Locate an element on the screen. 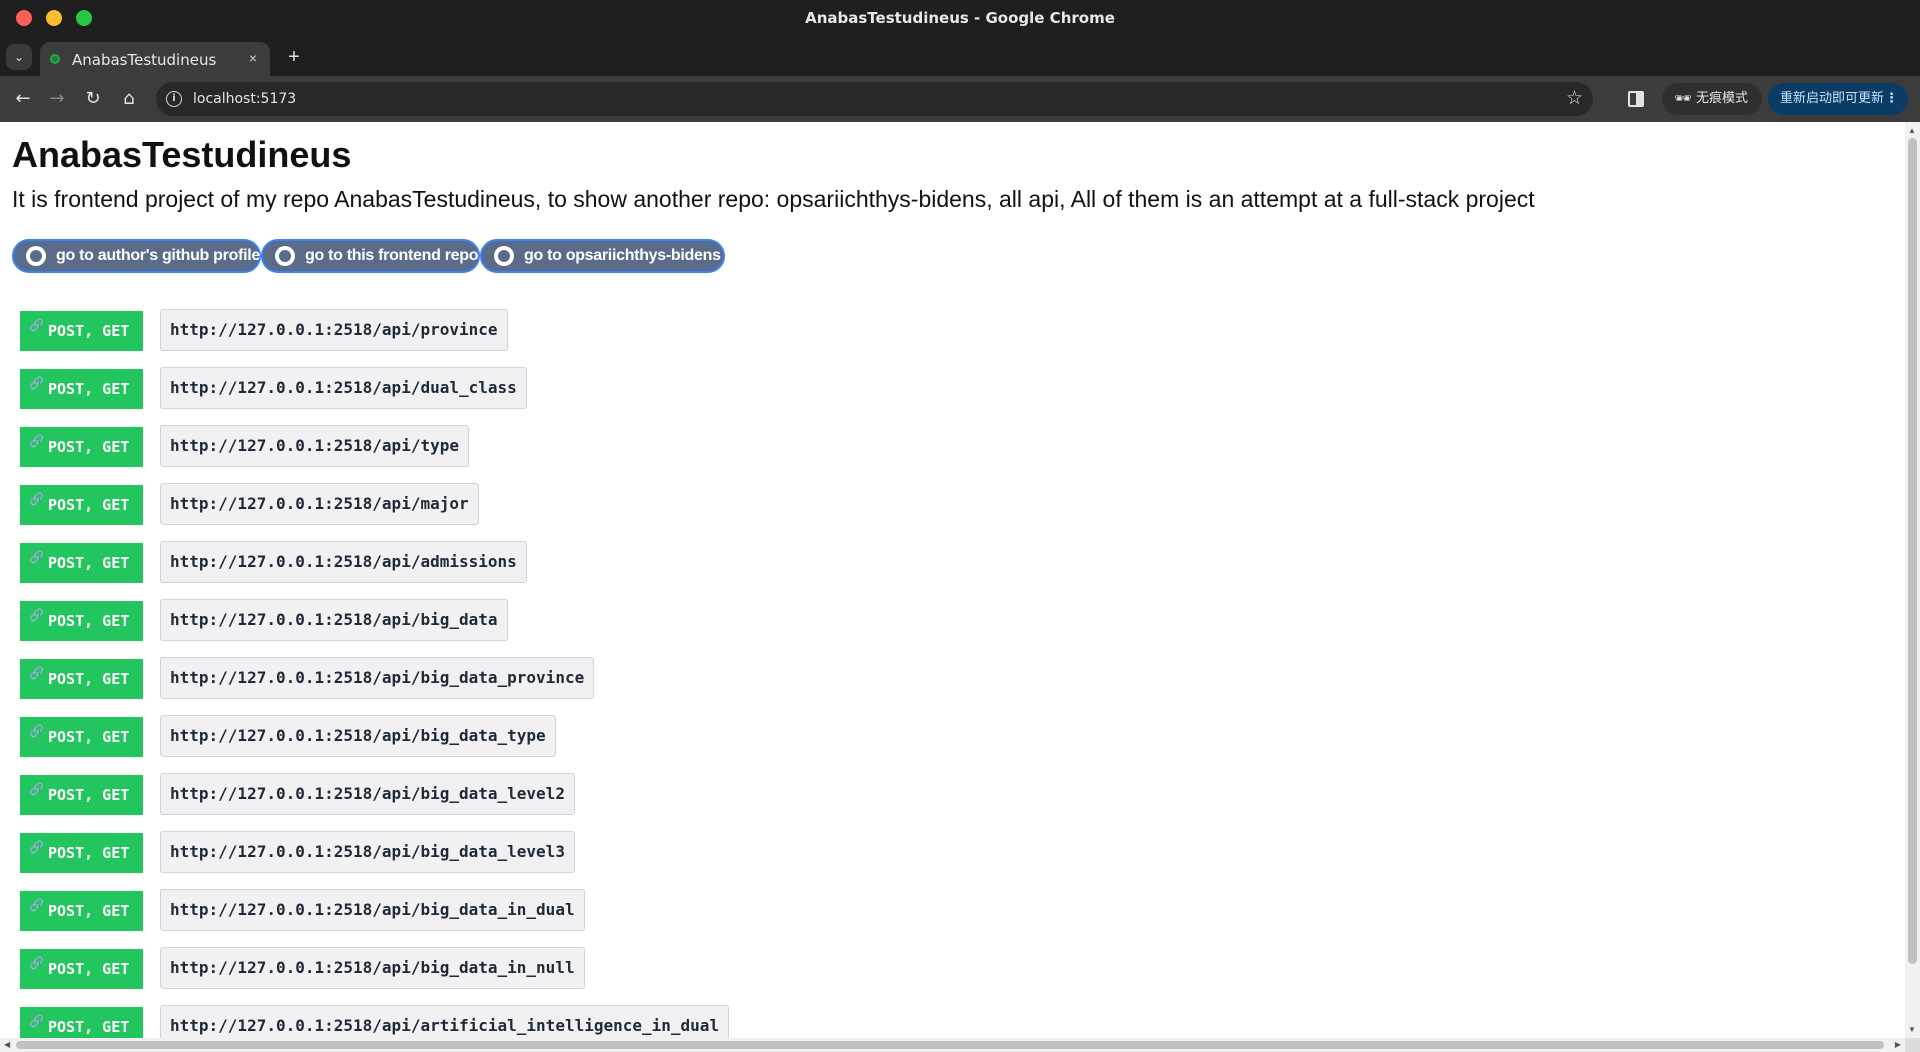 The image size is (1920, 1052). api-url: http://127.0.0.1:2518/api/major is located at coordinates (319, 504).